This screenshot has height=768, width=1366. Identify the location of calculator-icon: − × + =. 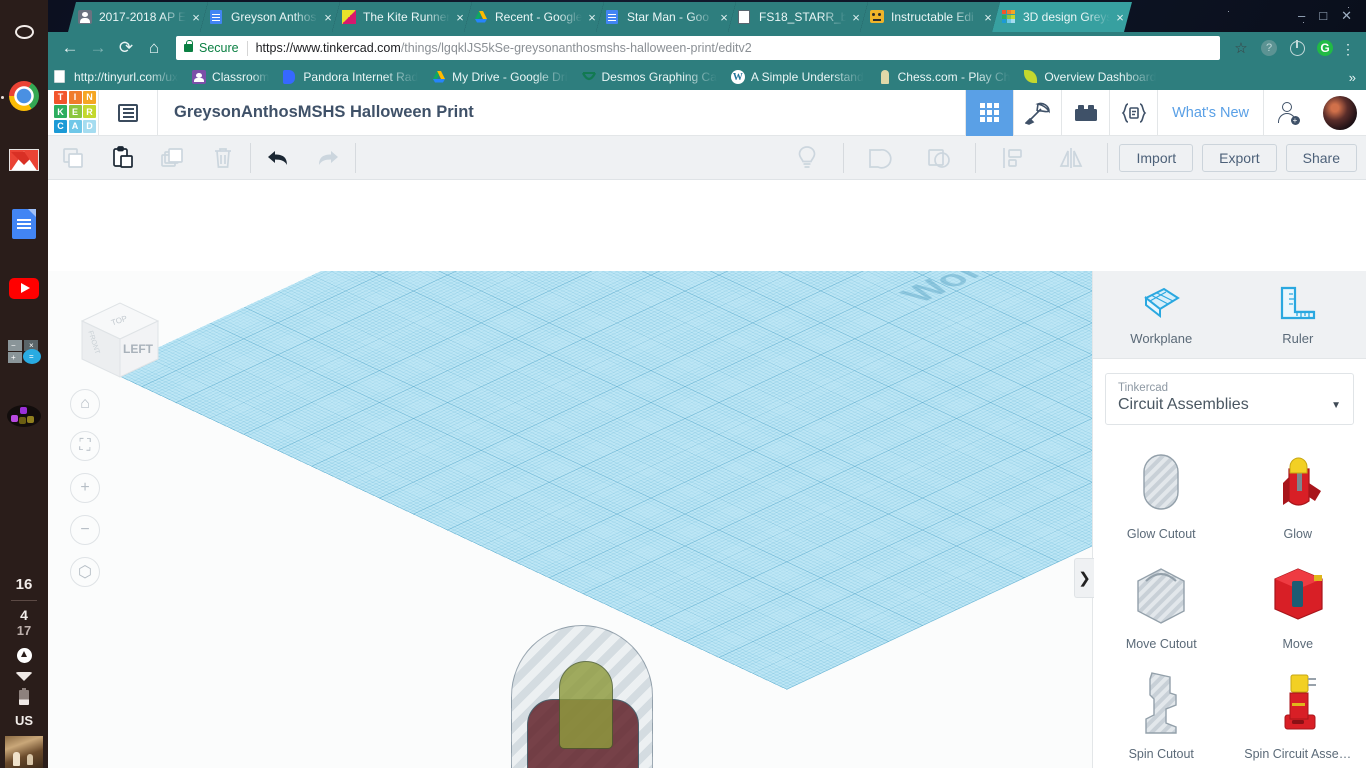
(24, 352).